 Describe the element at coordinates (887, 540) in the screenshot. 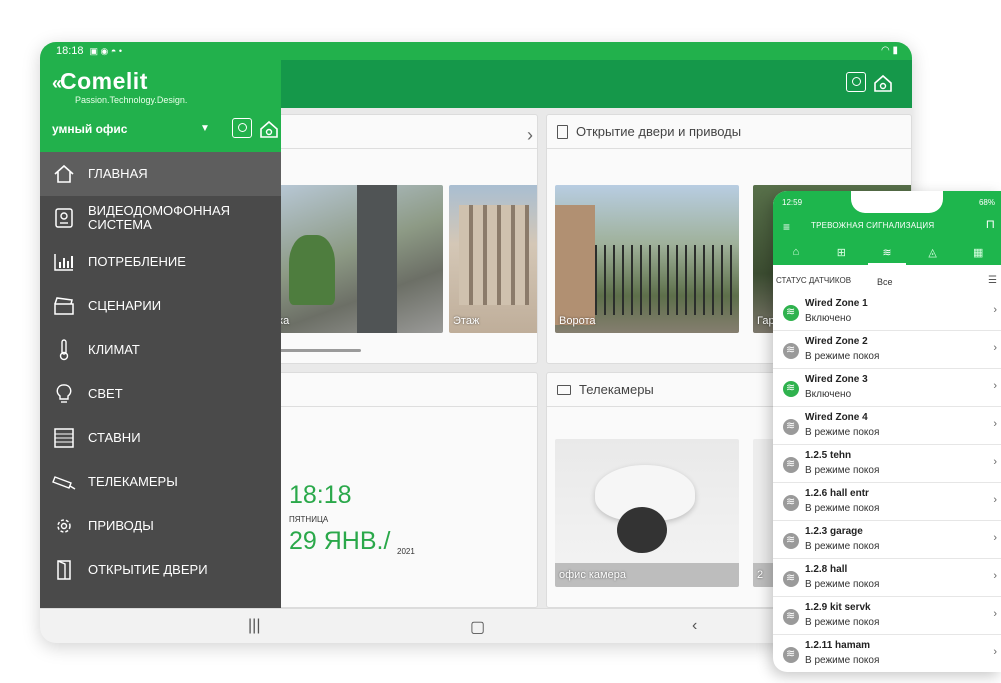

I see `zone-row: 1.2.3 garage В режиме покоя ›` at that location.